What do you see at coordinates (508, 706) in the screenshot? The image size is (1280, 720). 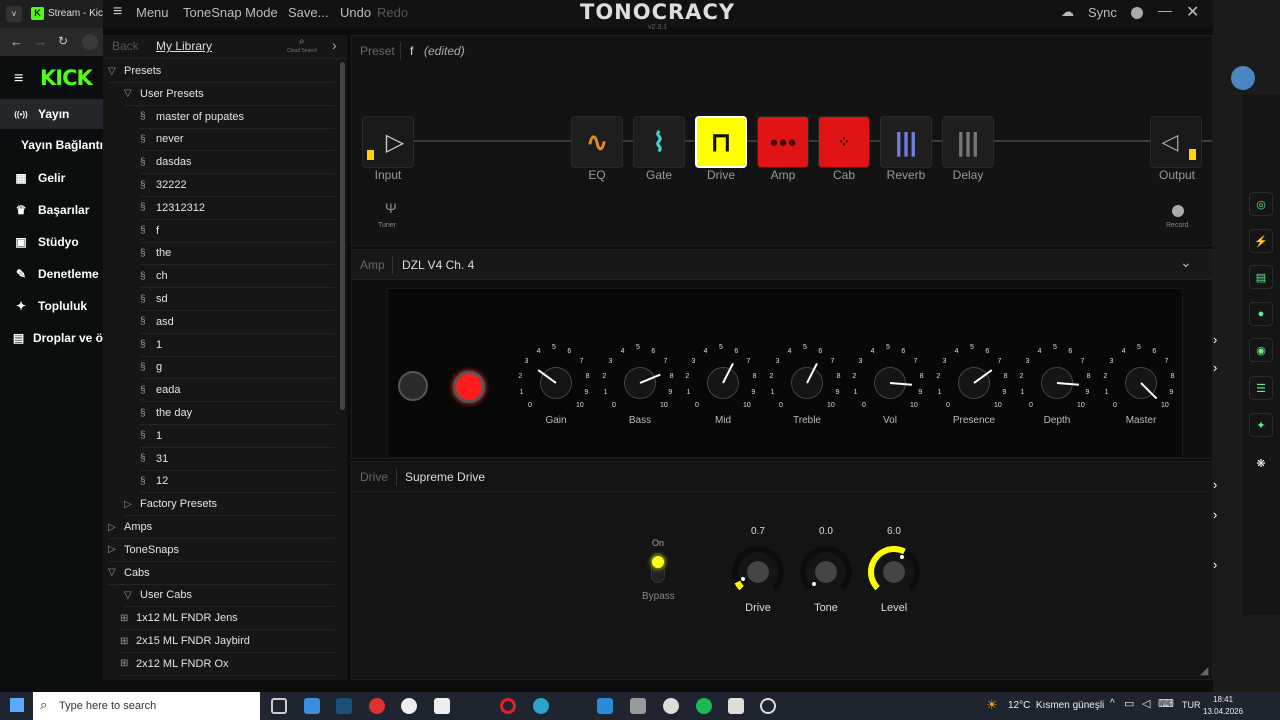 I see `opera-icon` at bounding box center [508, 706].